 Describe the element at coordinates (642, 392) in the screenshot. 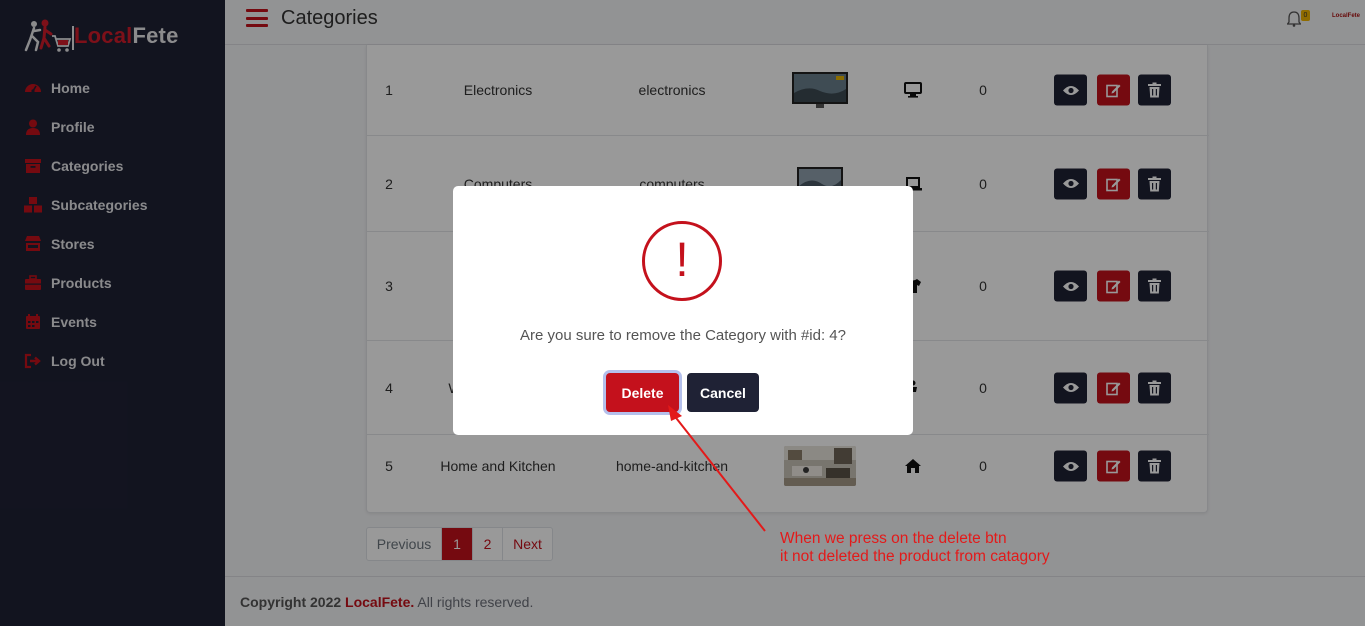

I see `confirm-delete-button: Delete` at that location.